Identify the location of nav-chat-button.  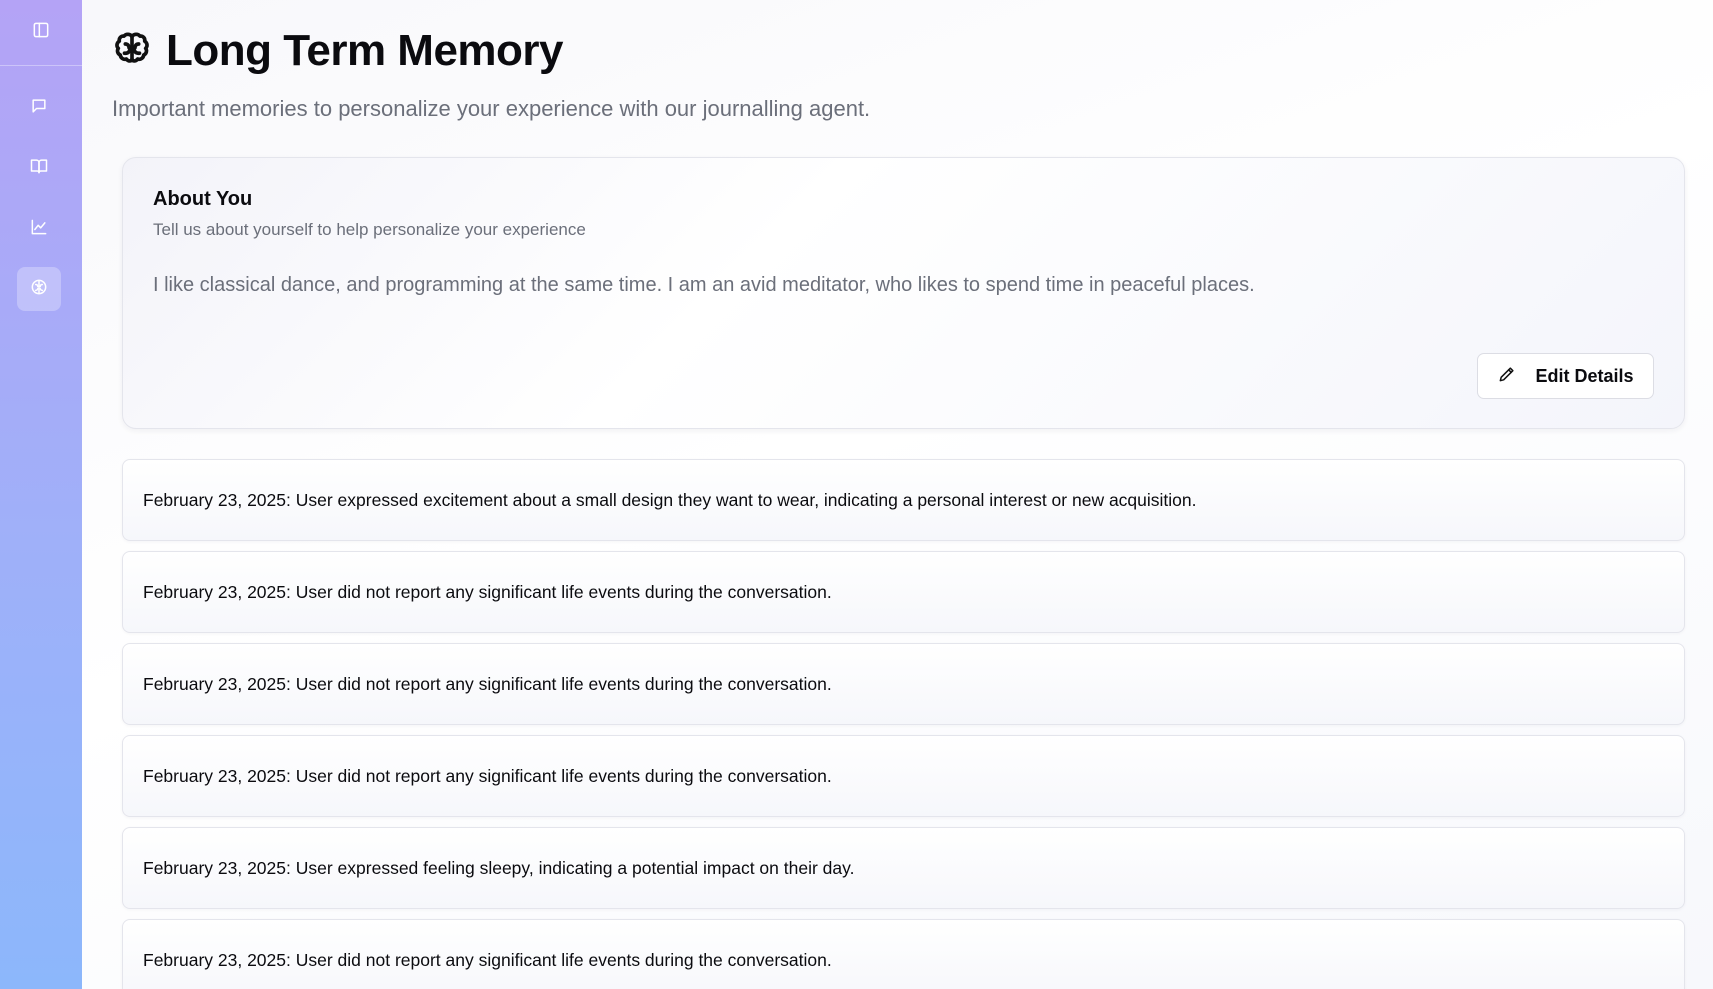
(39, 108).